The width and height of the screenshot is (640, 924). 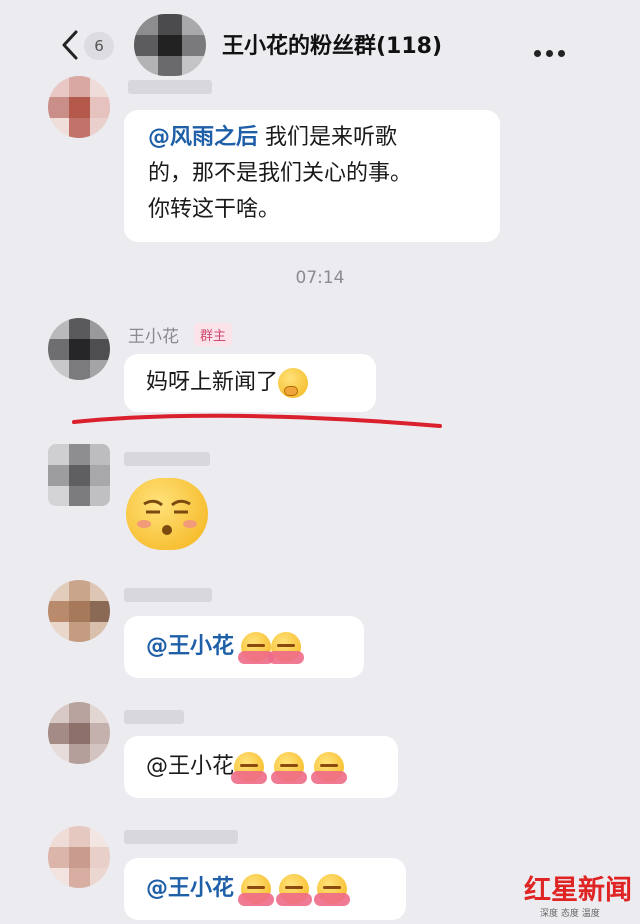 What do you see at coordinates (552, 51) in the screenshot?
I see `more-options-icon` at bounding box center [552, 51].